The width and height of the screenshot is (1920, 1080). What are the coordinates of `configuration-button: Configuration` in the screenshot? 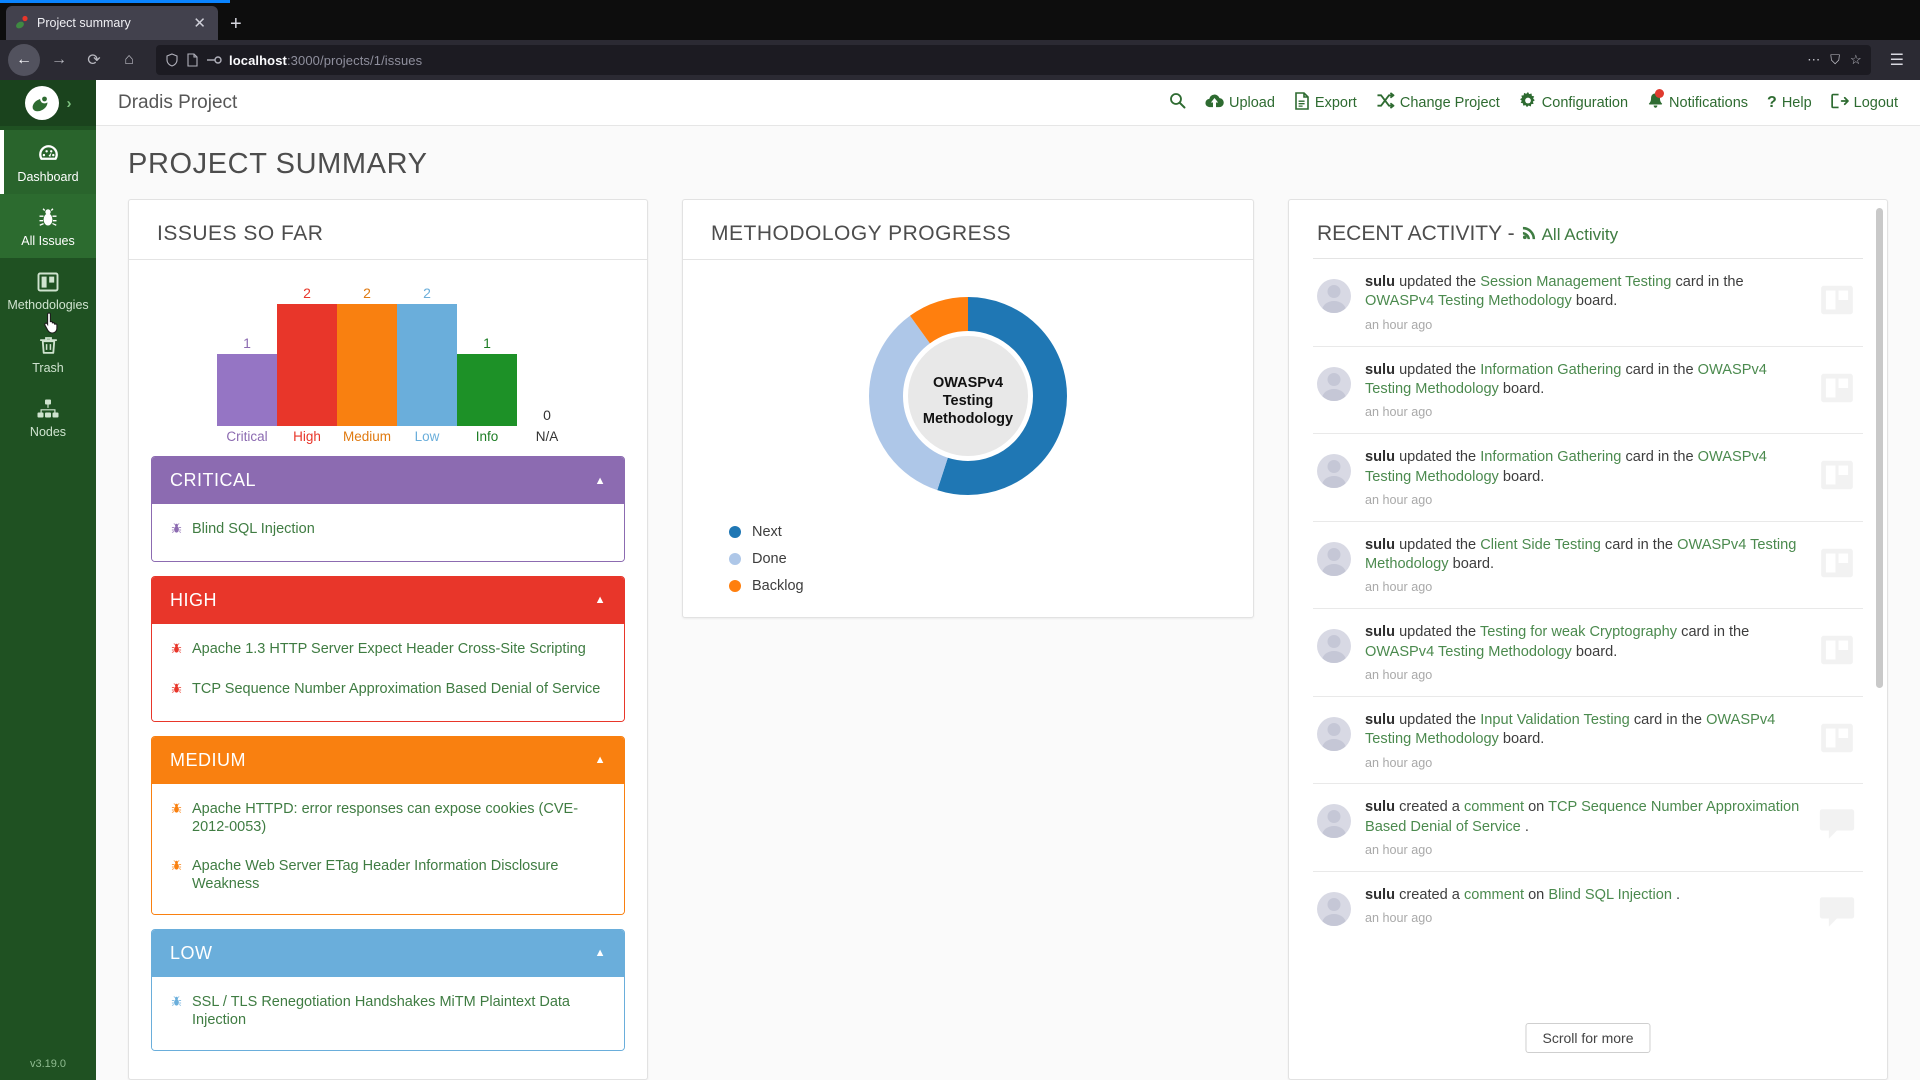 It's located at (1573, 102).